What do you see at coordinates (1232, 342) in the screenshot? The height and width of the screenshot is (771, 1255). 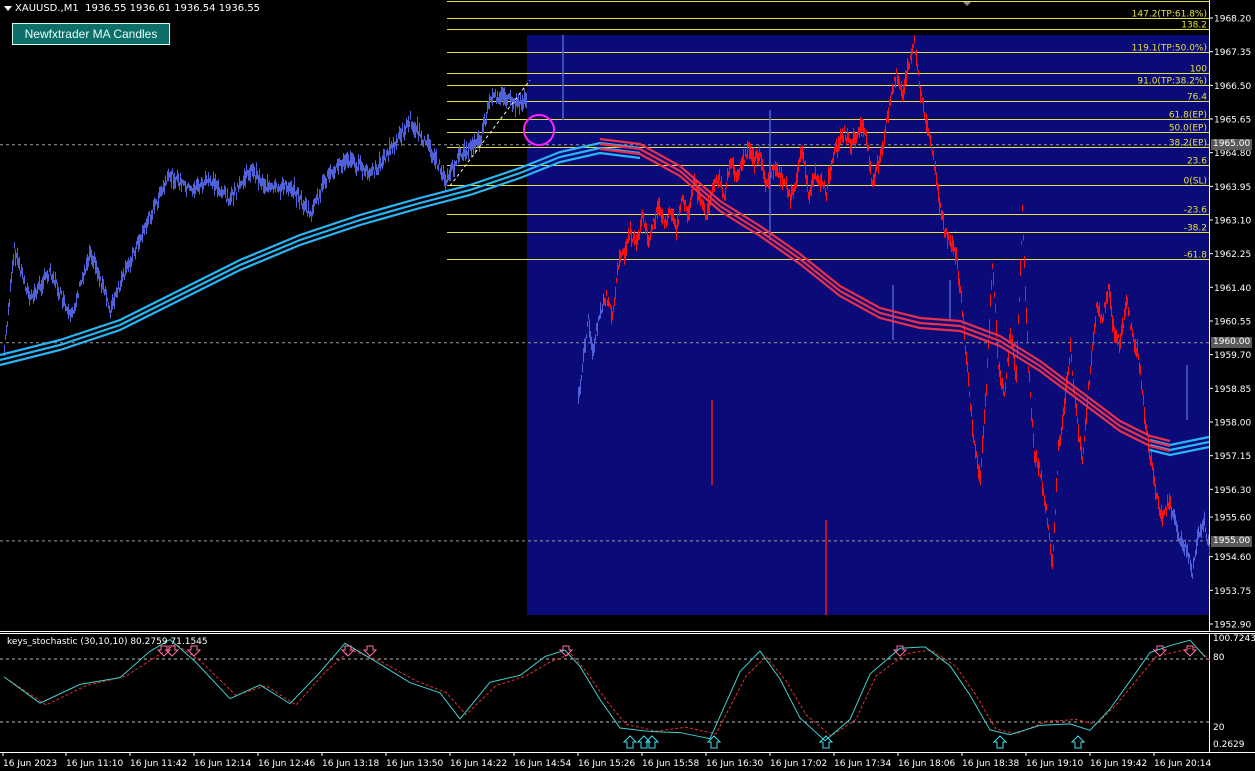 I see `price-marker-1960: 1960.00` at bounding box center [1232, 342].